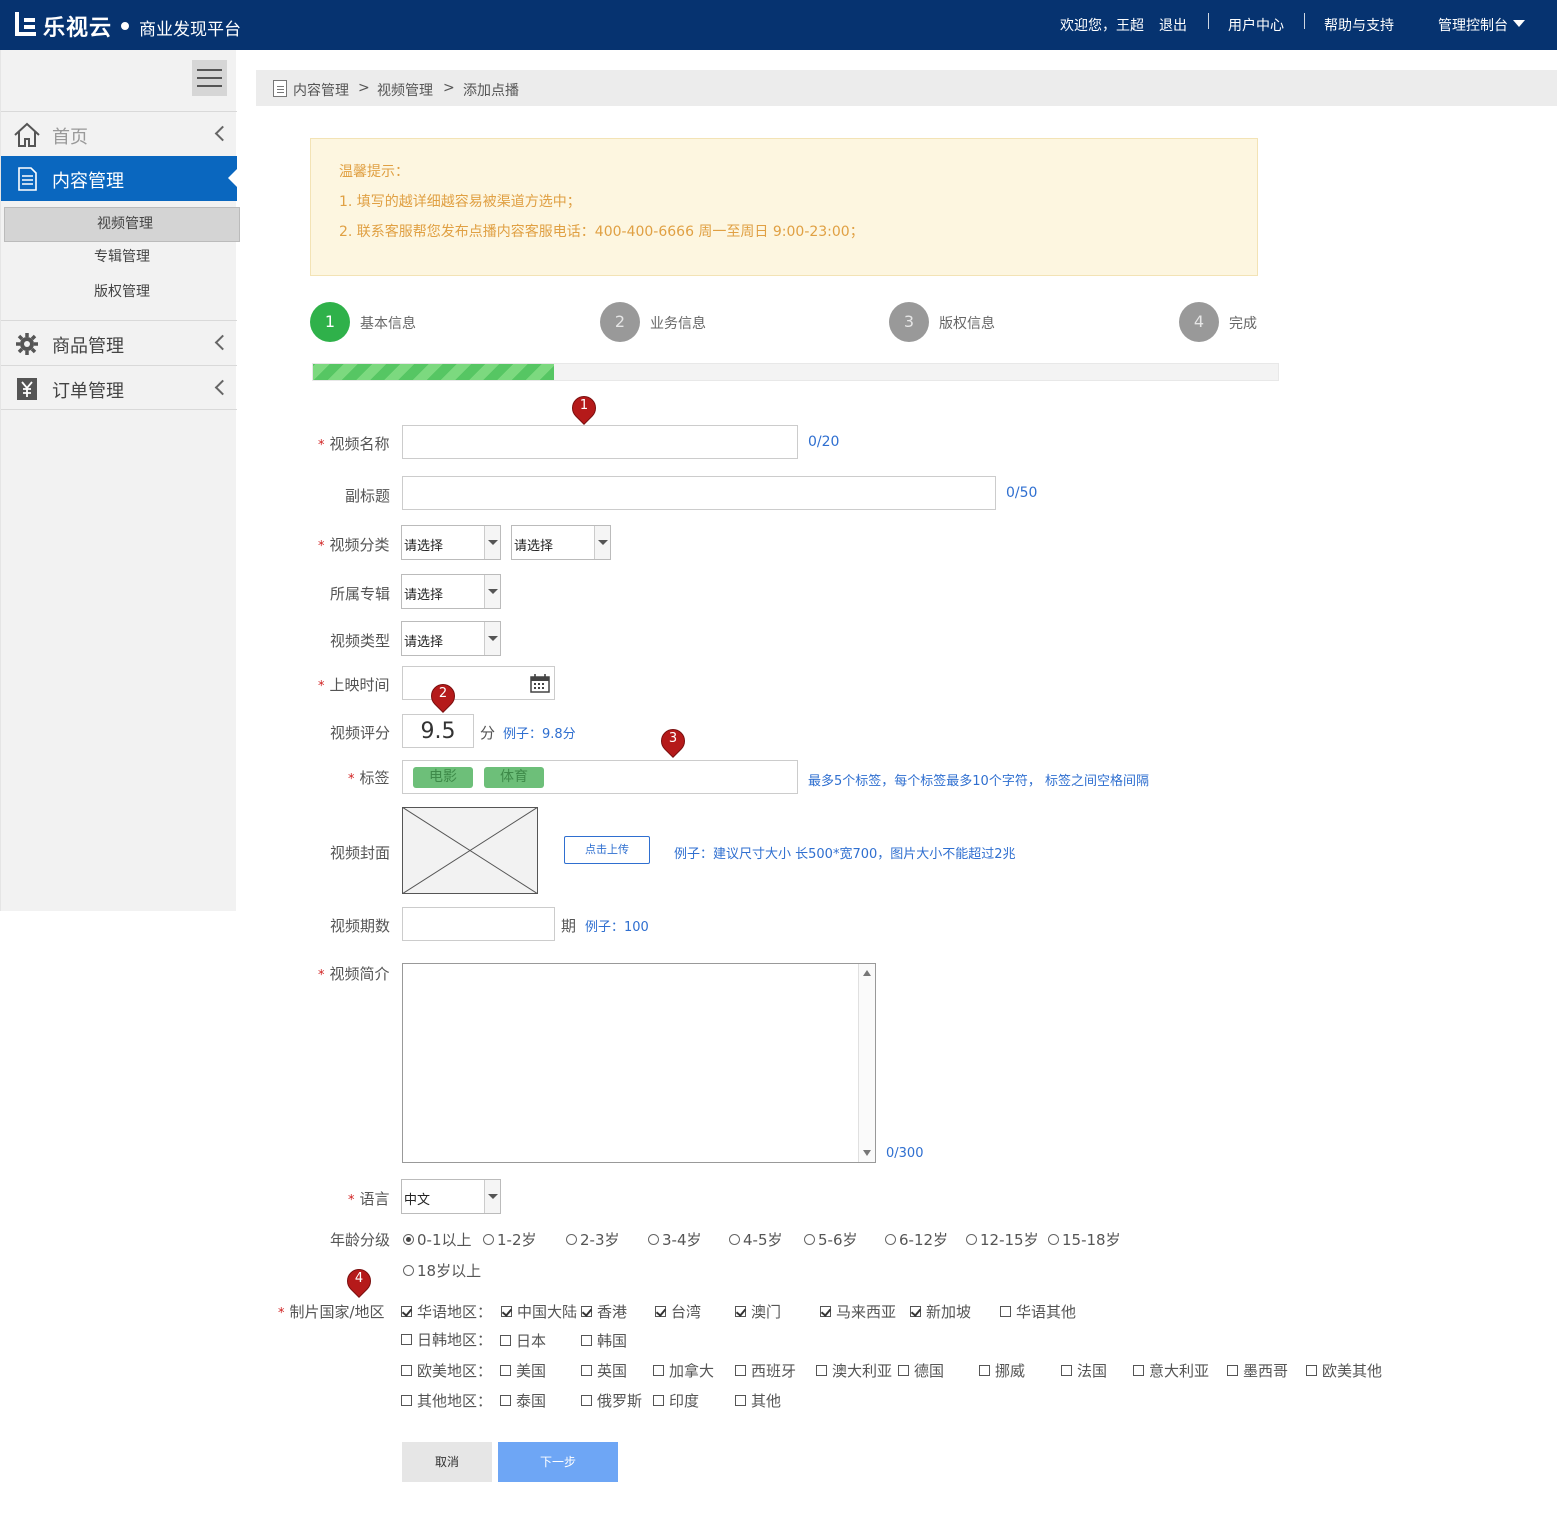  What do you see at coordinates (866, 1063) in the screenshot?
I see `scrollbar` at bounding box center [866, 1063].